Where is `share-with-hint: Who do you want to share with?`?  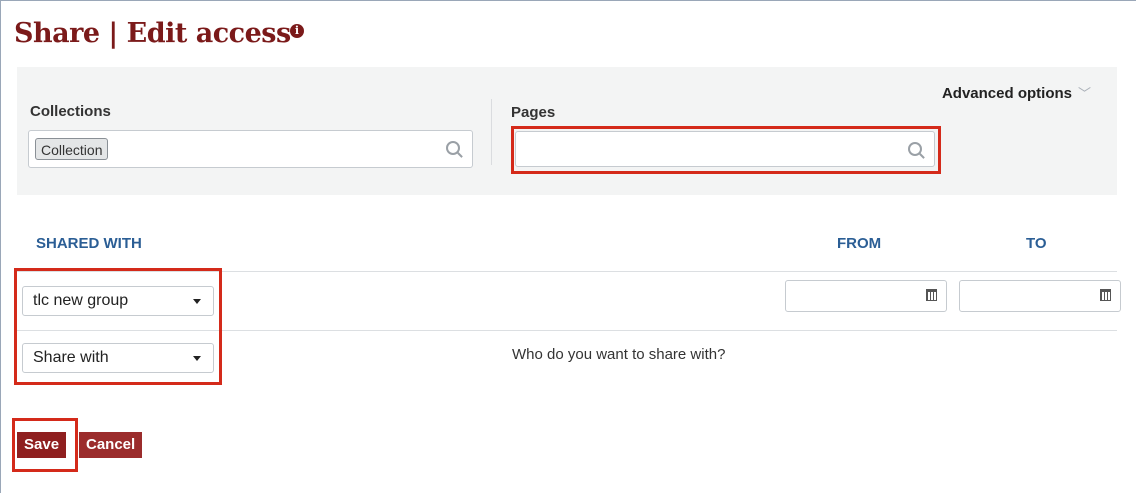
share-with-hint: Who do you want to share with? is located at coordinates (619, 354).